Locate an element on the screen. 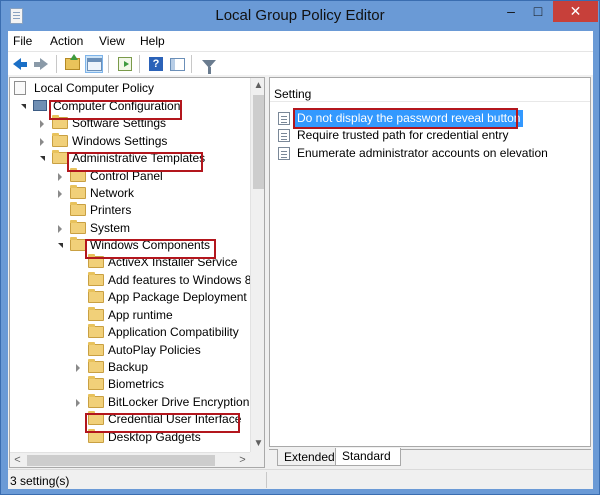  scroll-thumb-horizontal is located at coordinates (121, 460).